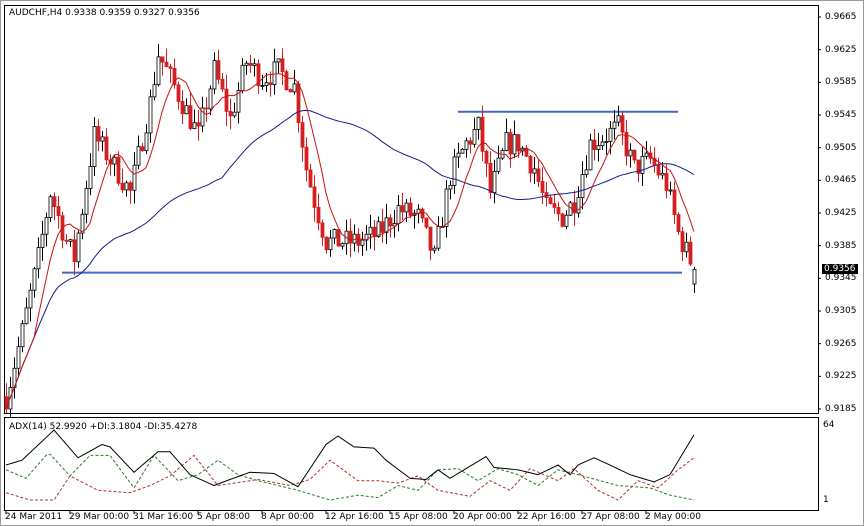 This screenshot has width=864, height=526. Describe the element at coordinates (610, 517) in the screenshot. I see `time-axis-label: 27 Apr 08:00` at that location.